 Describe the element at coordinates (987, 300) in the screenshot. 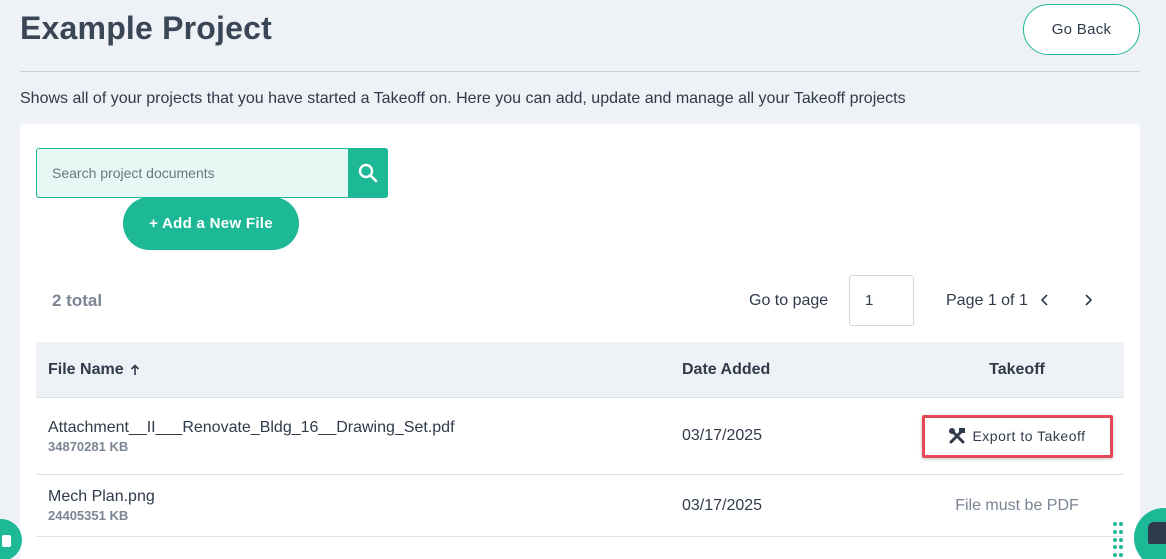

I see `page-indicator: Page 1 of 1` at that location.